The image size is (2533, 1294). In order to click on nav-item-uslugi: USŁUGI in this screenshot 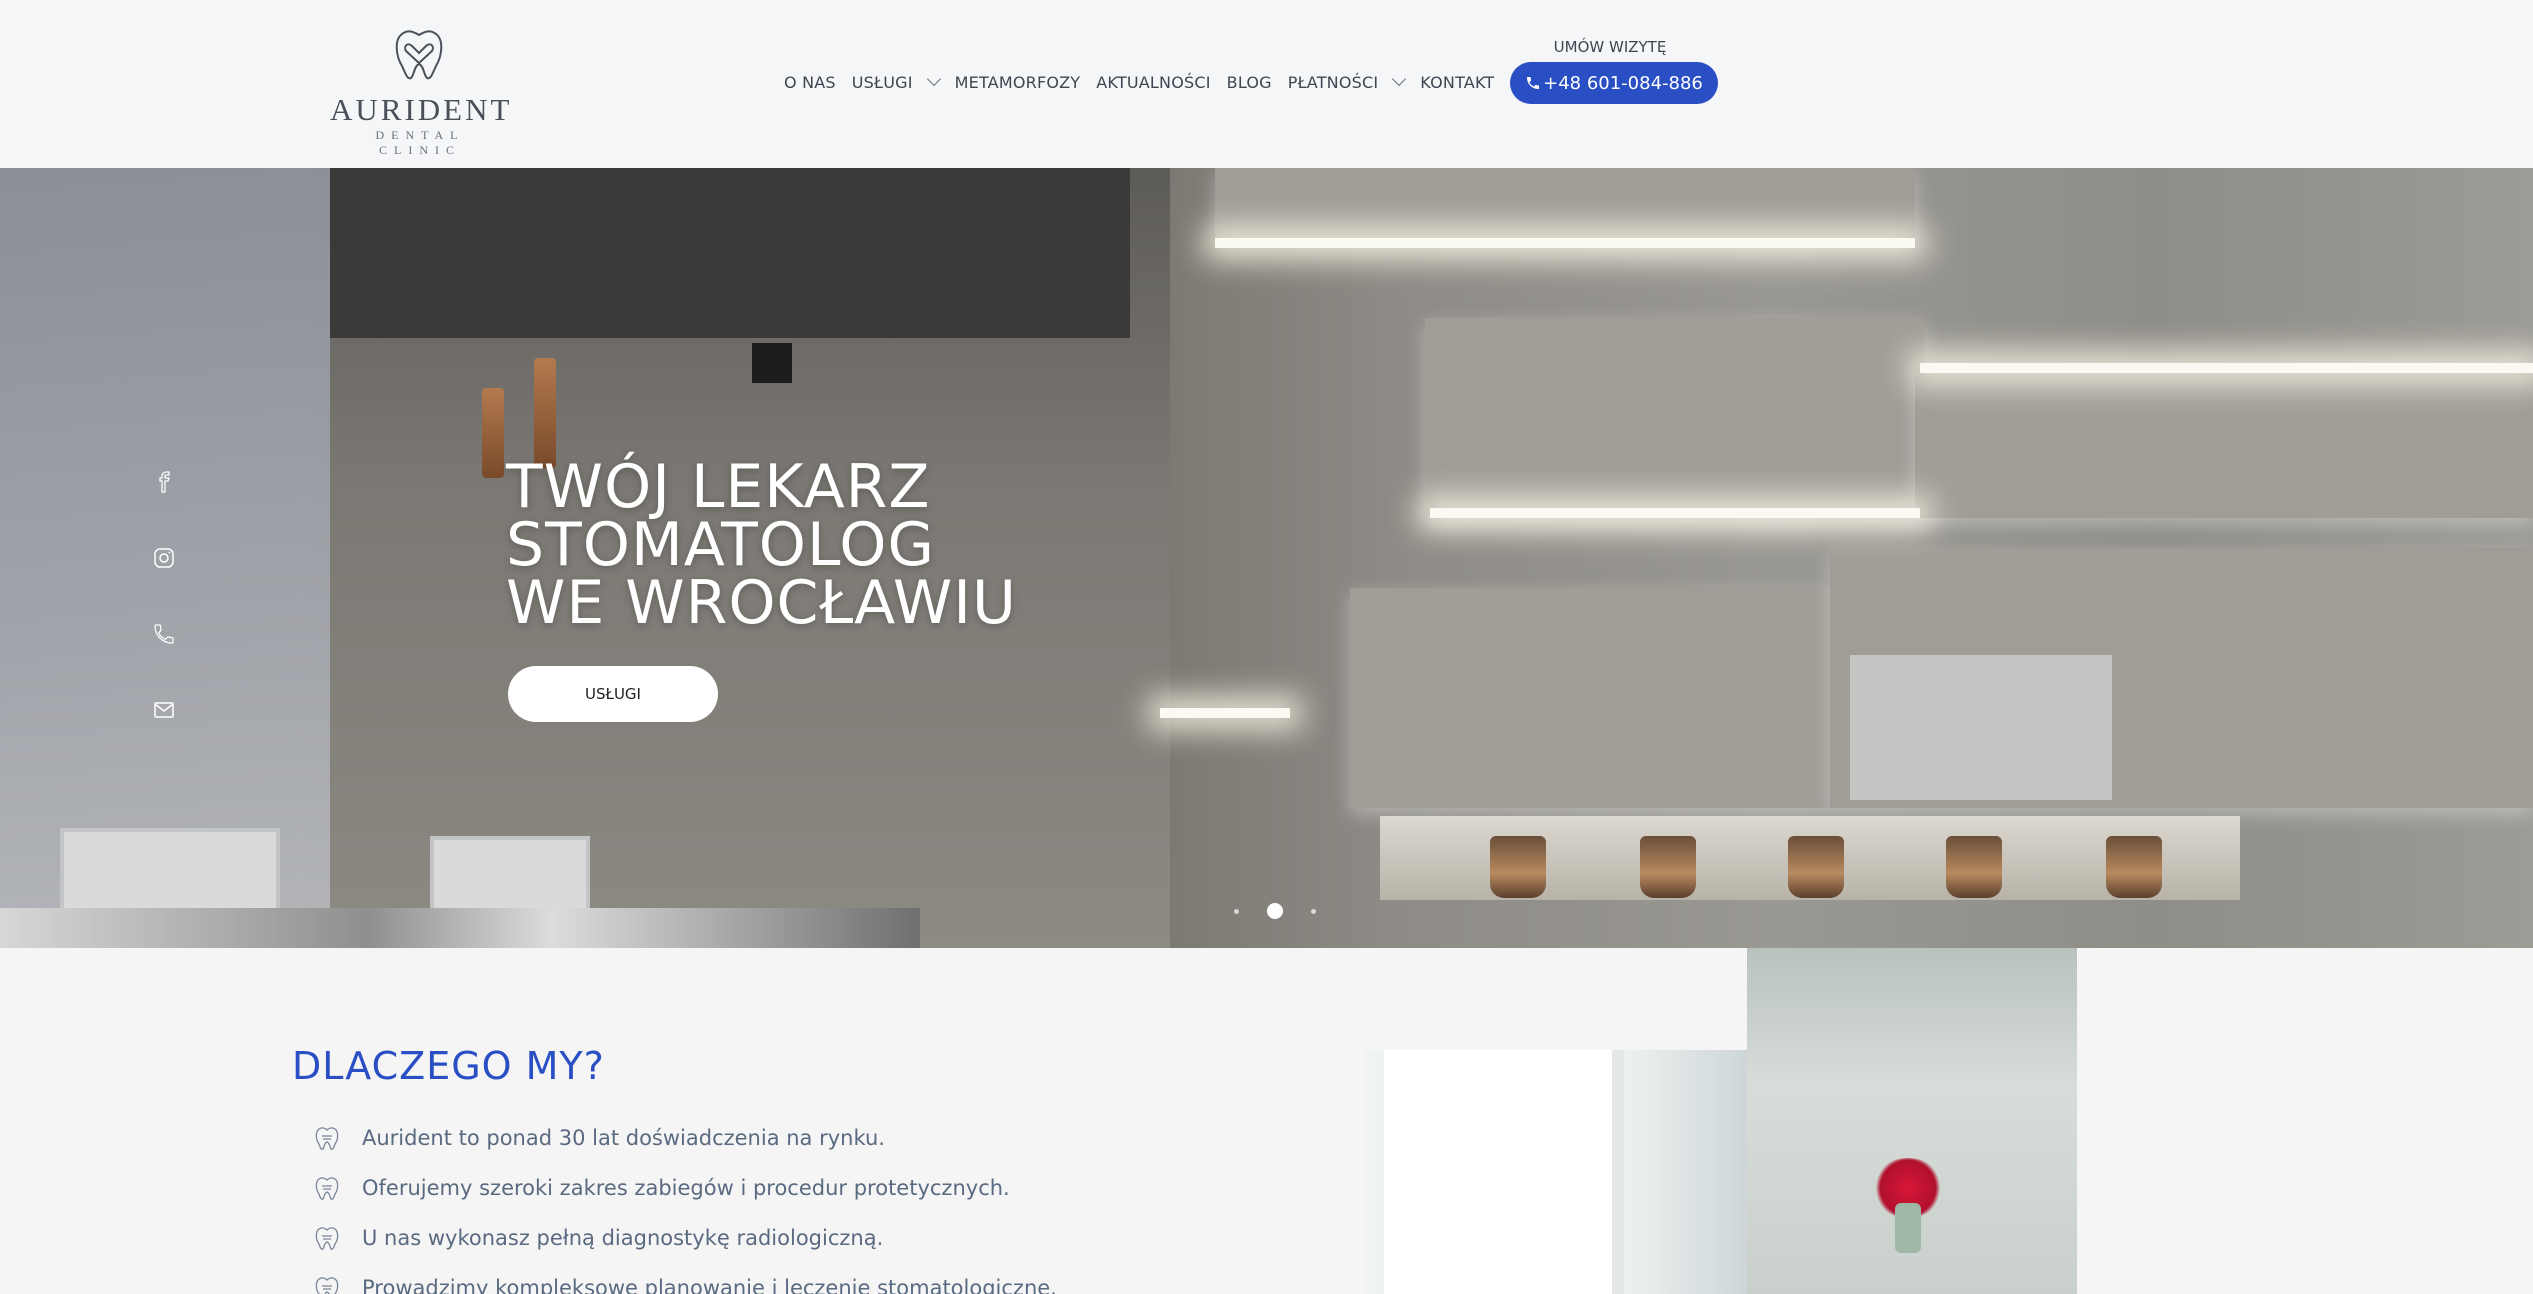, I will do `click(896, 81)`.